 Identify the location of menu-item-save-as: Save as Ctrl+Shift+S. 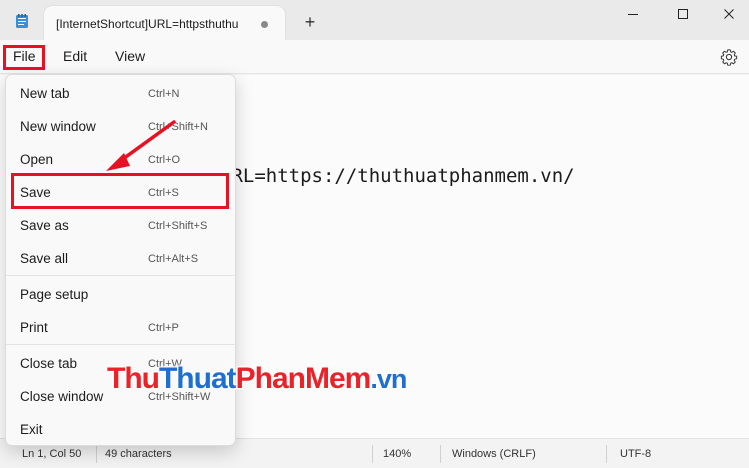
(120, 225).